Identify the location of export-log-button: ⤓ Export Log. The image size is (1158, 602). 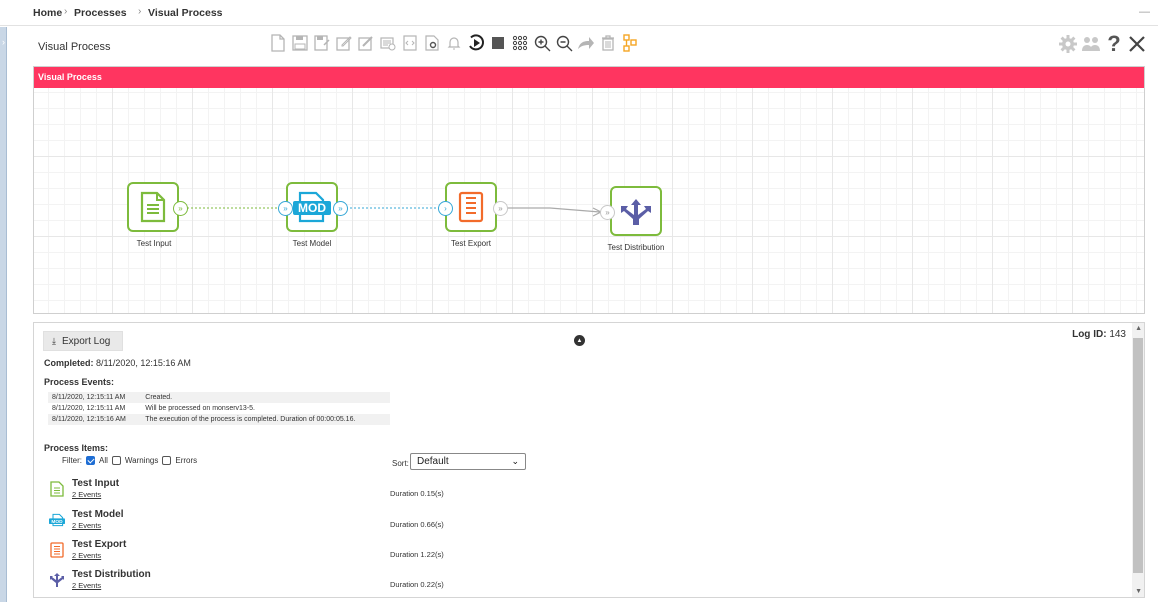
(83, 341).